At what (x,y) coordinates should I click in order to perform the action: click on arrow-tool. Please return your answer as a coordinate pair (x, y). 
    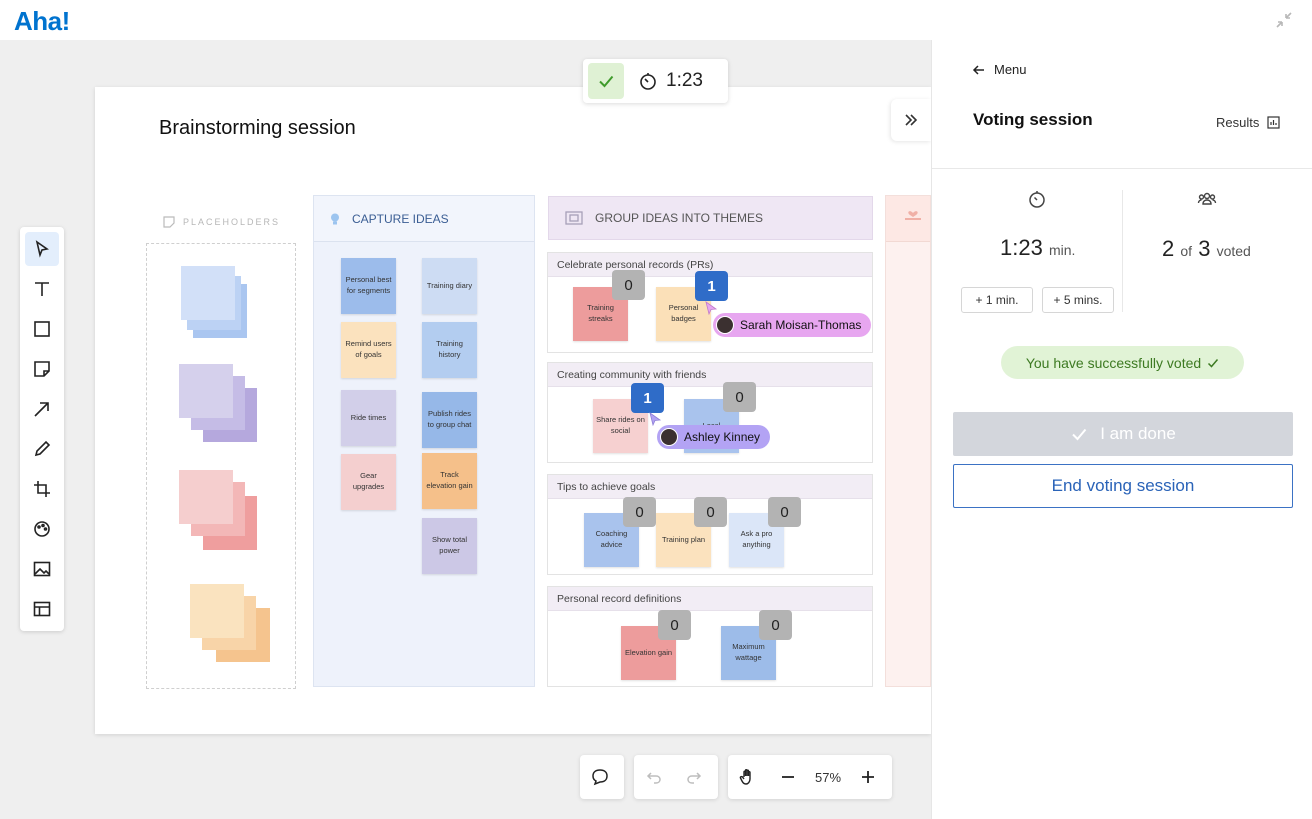
    Looking at the image, I should click on (42, 409).